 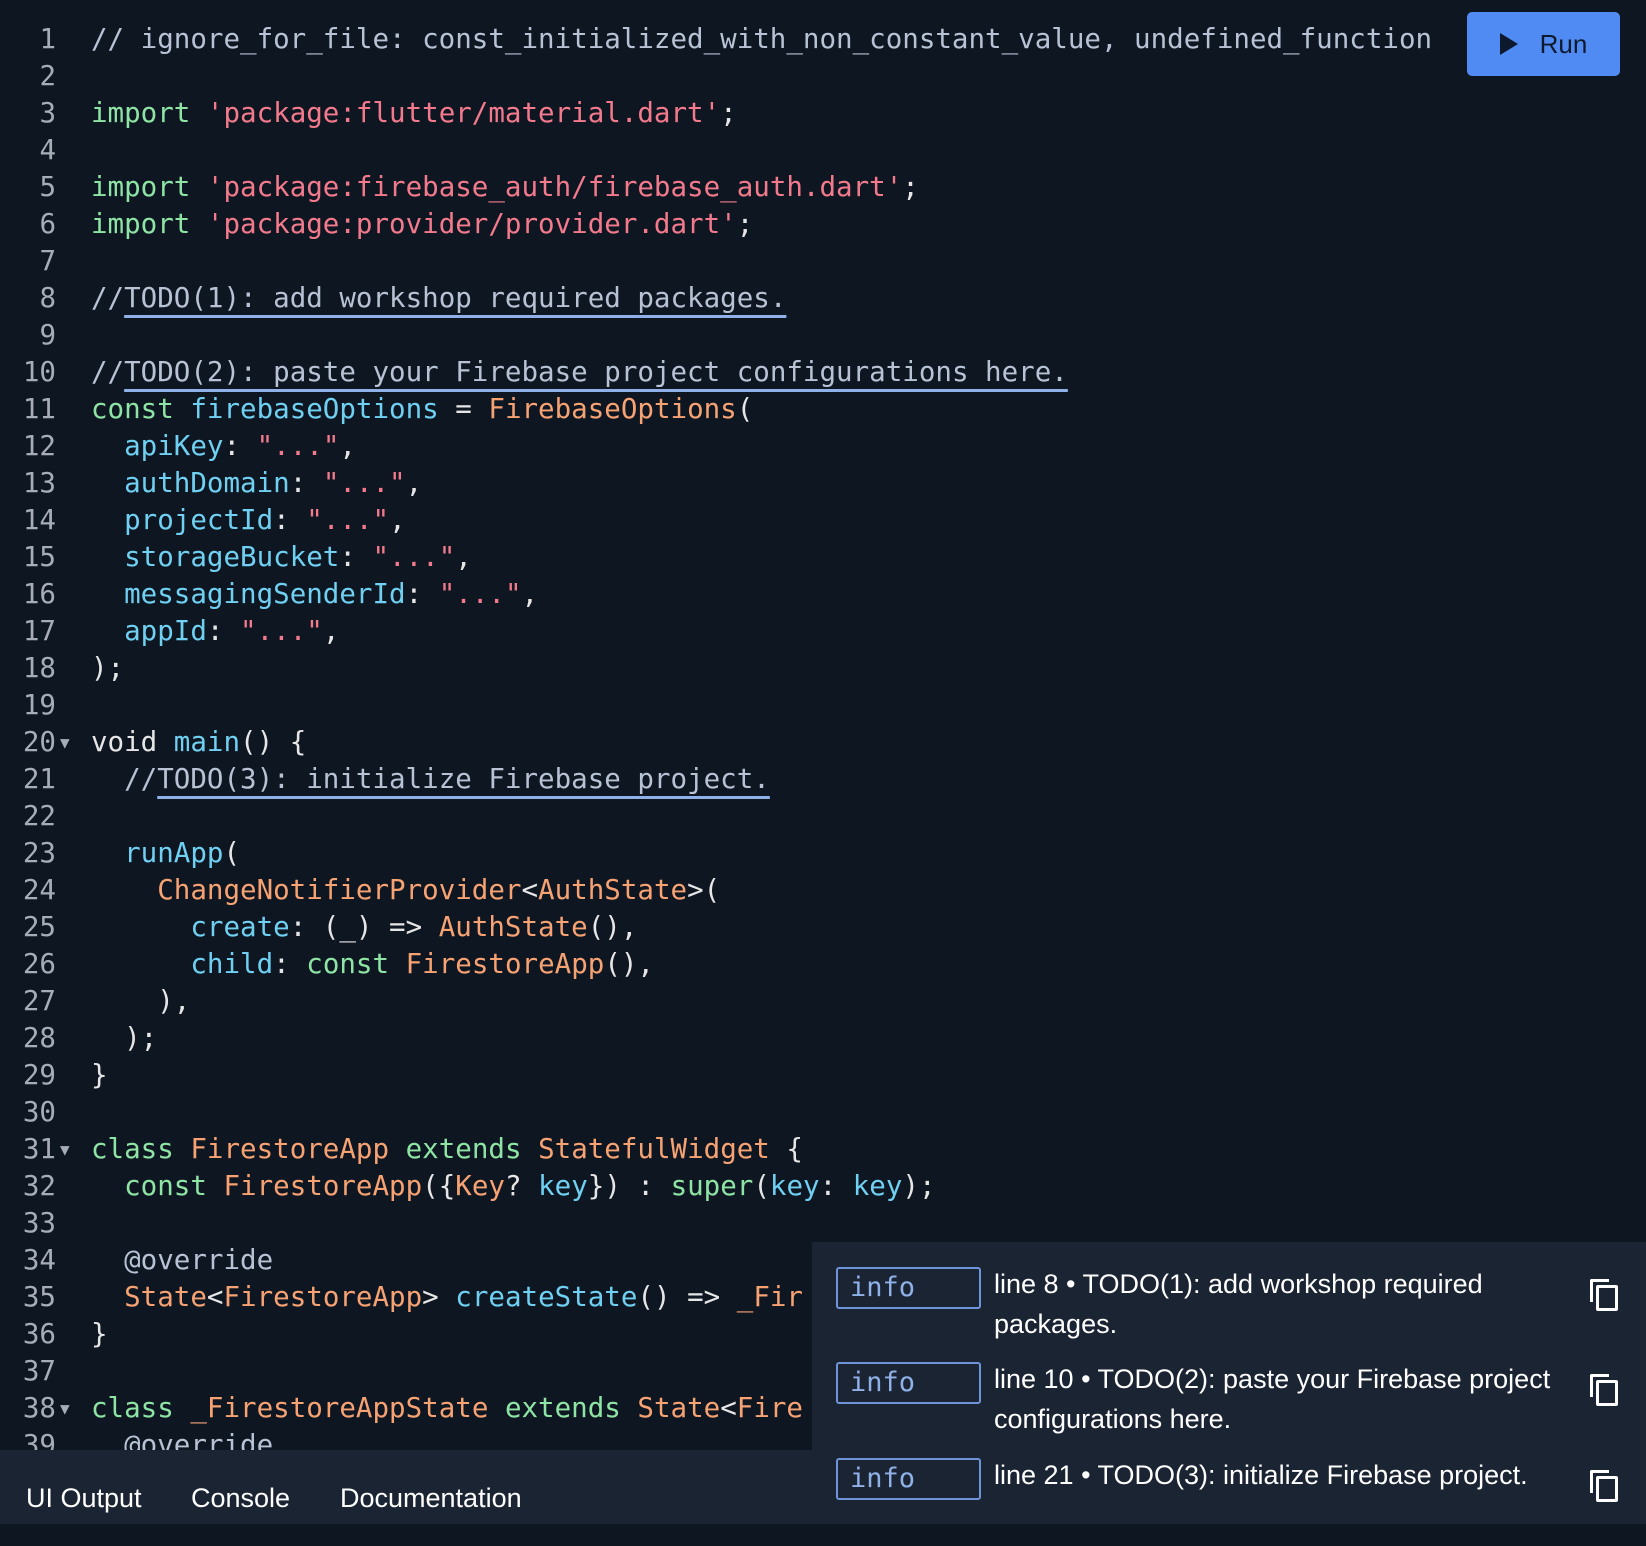 What do you see at coordinates (823, 890) in the screenshot?
I see `code-line: 24 ChangeNotifierProvider<AuthState>(` at bounding box center [823, 890].